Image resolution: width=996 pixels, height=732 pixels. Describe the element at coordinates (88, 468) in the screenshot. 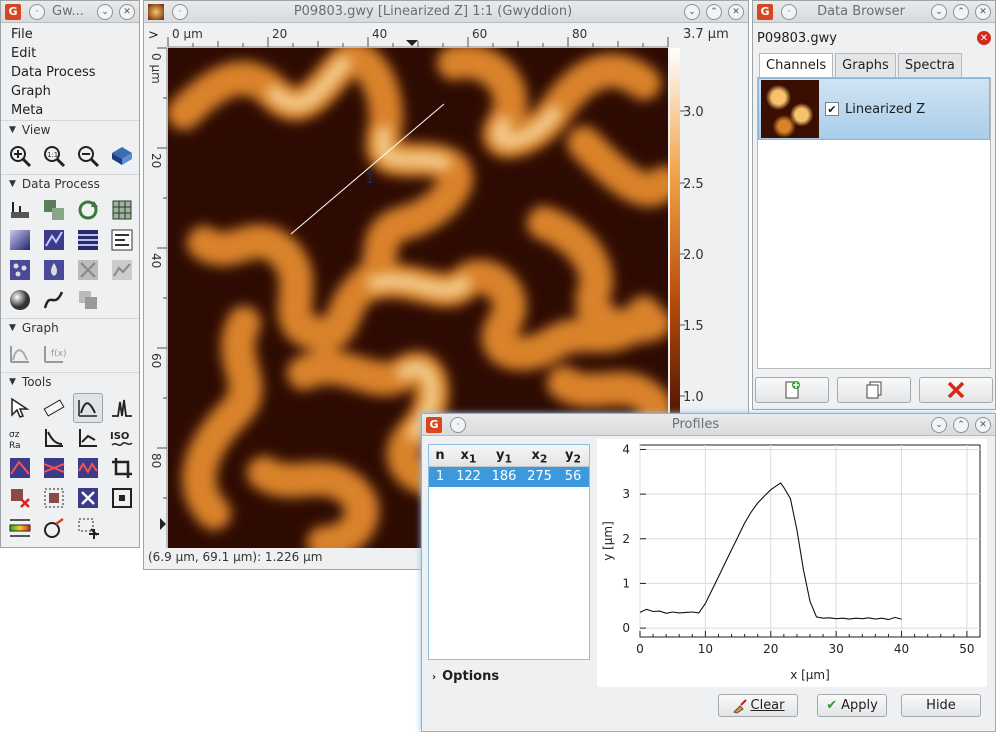

I see `path-level-icon` at that location.